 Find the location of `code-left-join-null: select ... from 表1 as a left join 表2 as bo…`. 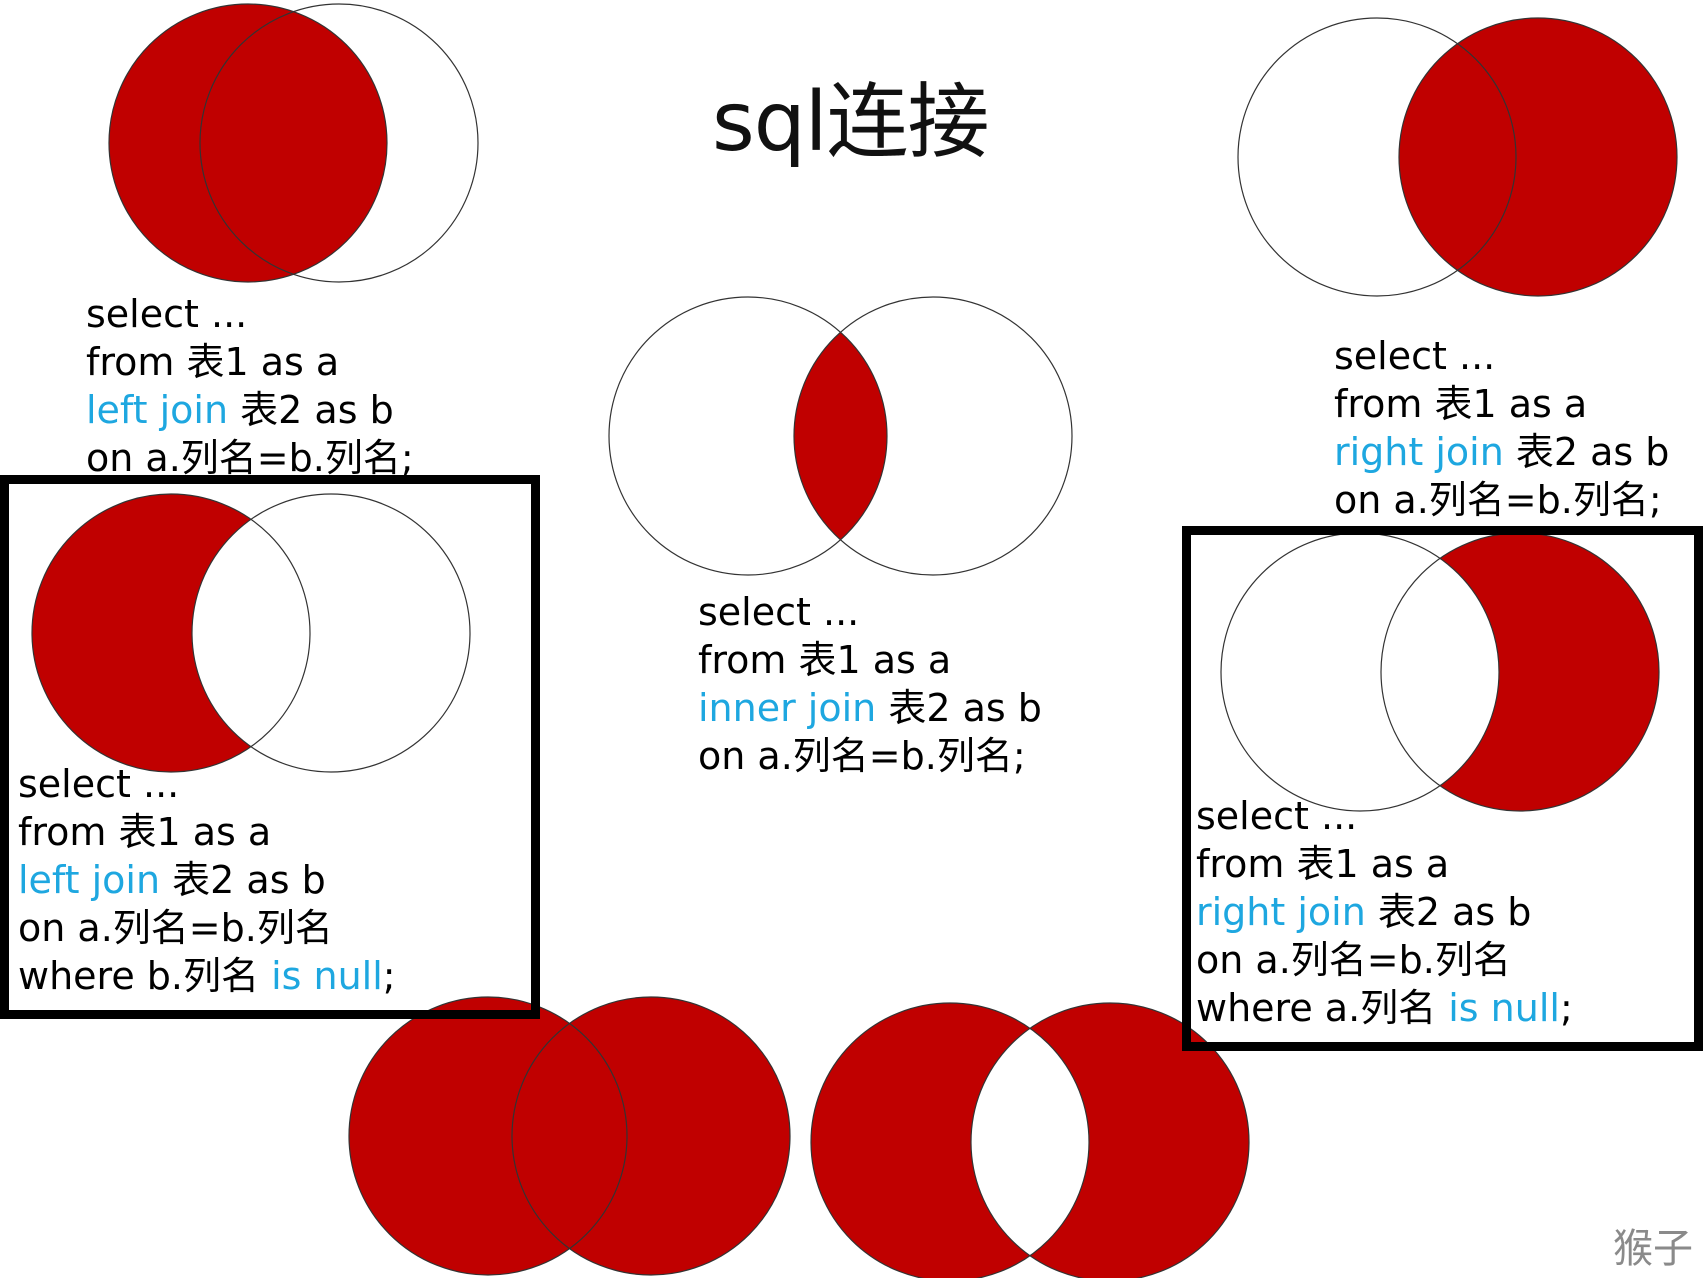

code-left-join-null: select ... from 表1 as a left join 表2 as bo… is located at coordinates (207, 880).